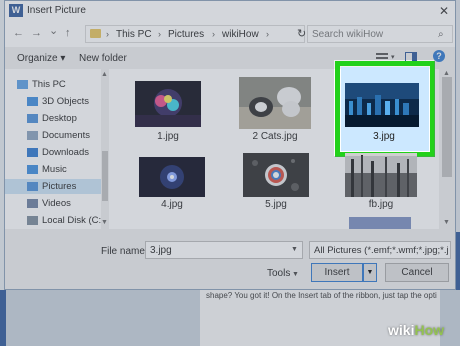  Describe the element at coordinates (401, 330) in the screenshot. I see `watermark-prefix: wiki` at that location.